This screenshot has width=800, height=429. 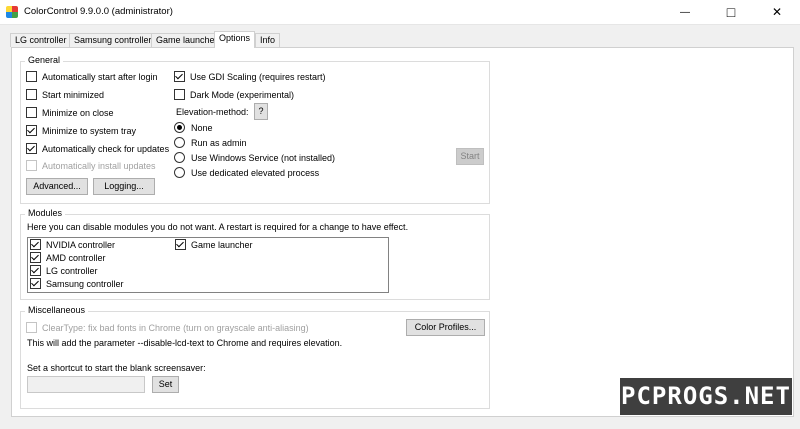 What do you see at coordinates (35, 283) in the screenshot?
I see `module-samsung-box` at bounding box center [35, 283].